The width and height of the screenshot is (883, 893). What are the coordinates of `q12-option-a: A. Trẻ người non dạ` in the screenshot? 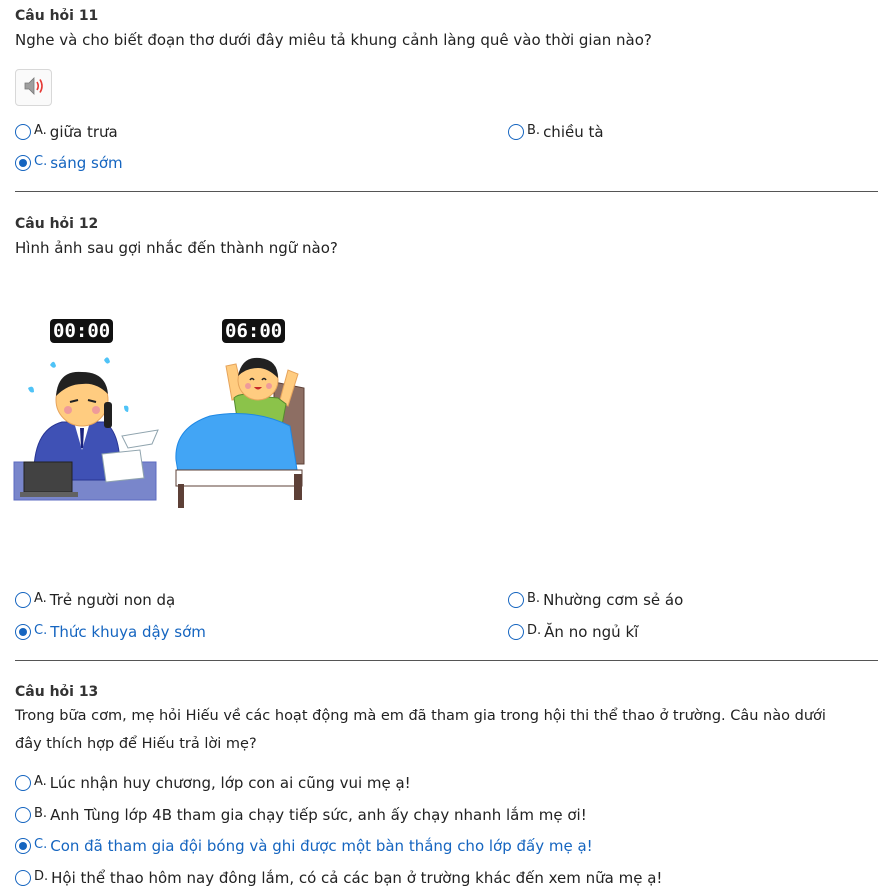 It's located at (95, 600).